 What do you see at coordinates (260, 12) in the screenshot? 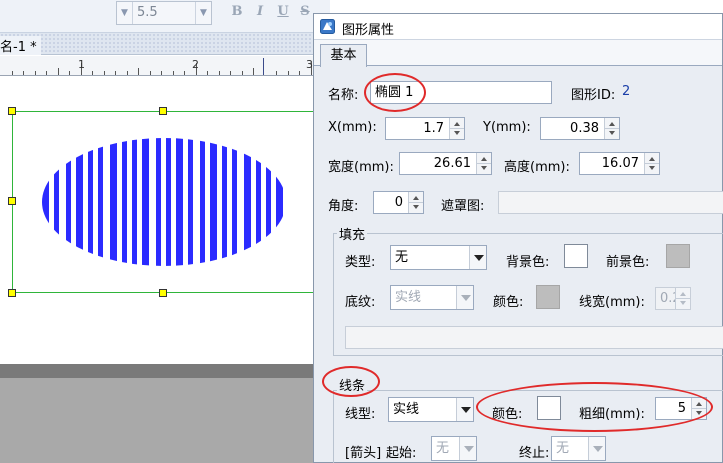
I see `italic-button: I` at bounding box center [260, 12].